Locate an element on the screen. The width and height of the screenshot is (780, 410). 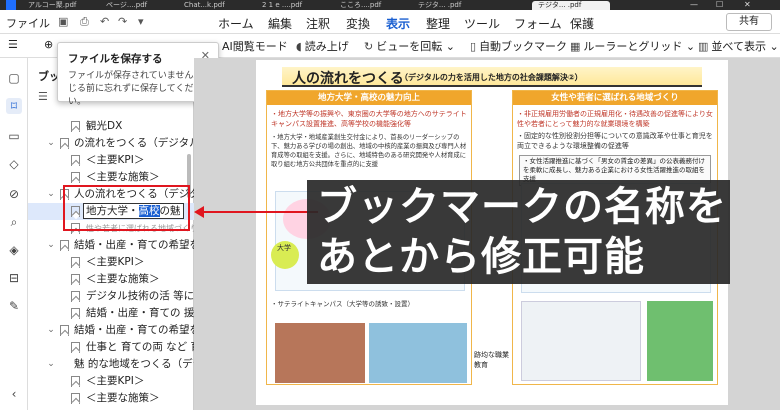
menu-file: ファイル is located at coordinates (28, 23).